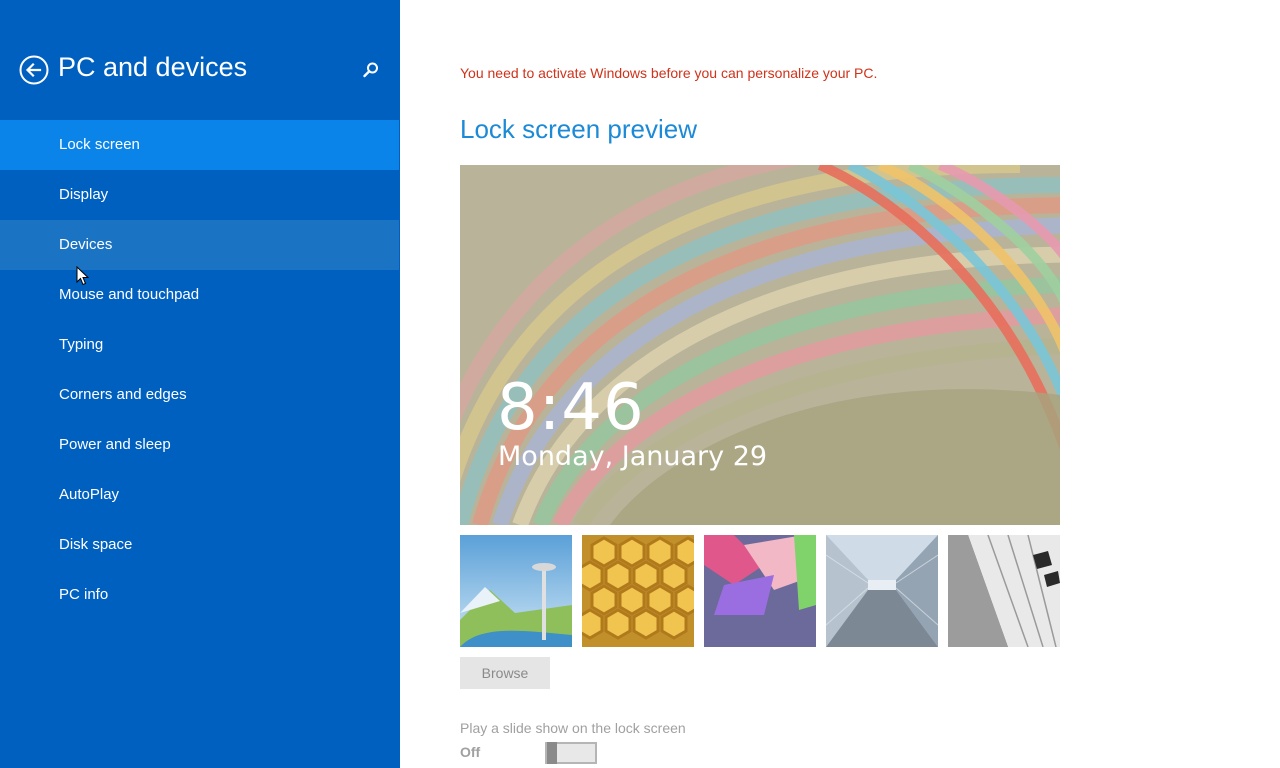 The width and height of the screenshot is (1280, 768). What do you see at coordinates (199, 445) in the screenshot?
I see `sidebar-item-power-and-sleep: Power and sleep` at bounding box center [199, 445].